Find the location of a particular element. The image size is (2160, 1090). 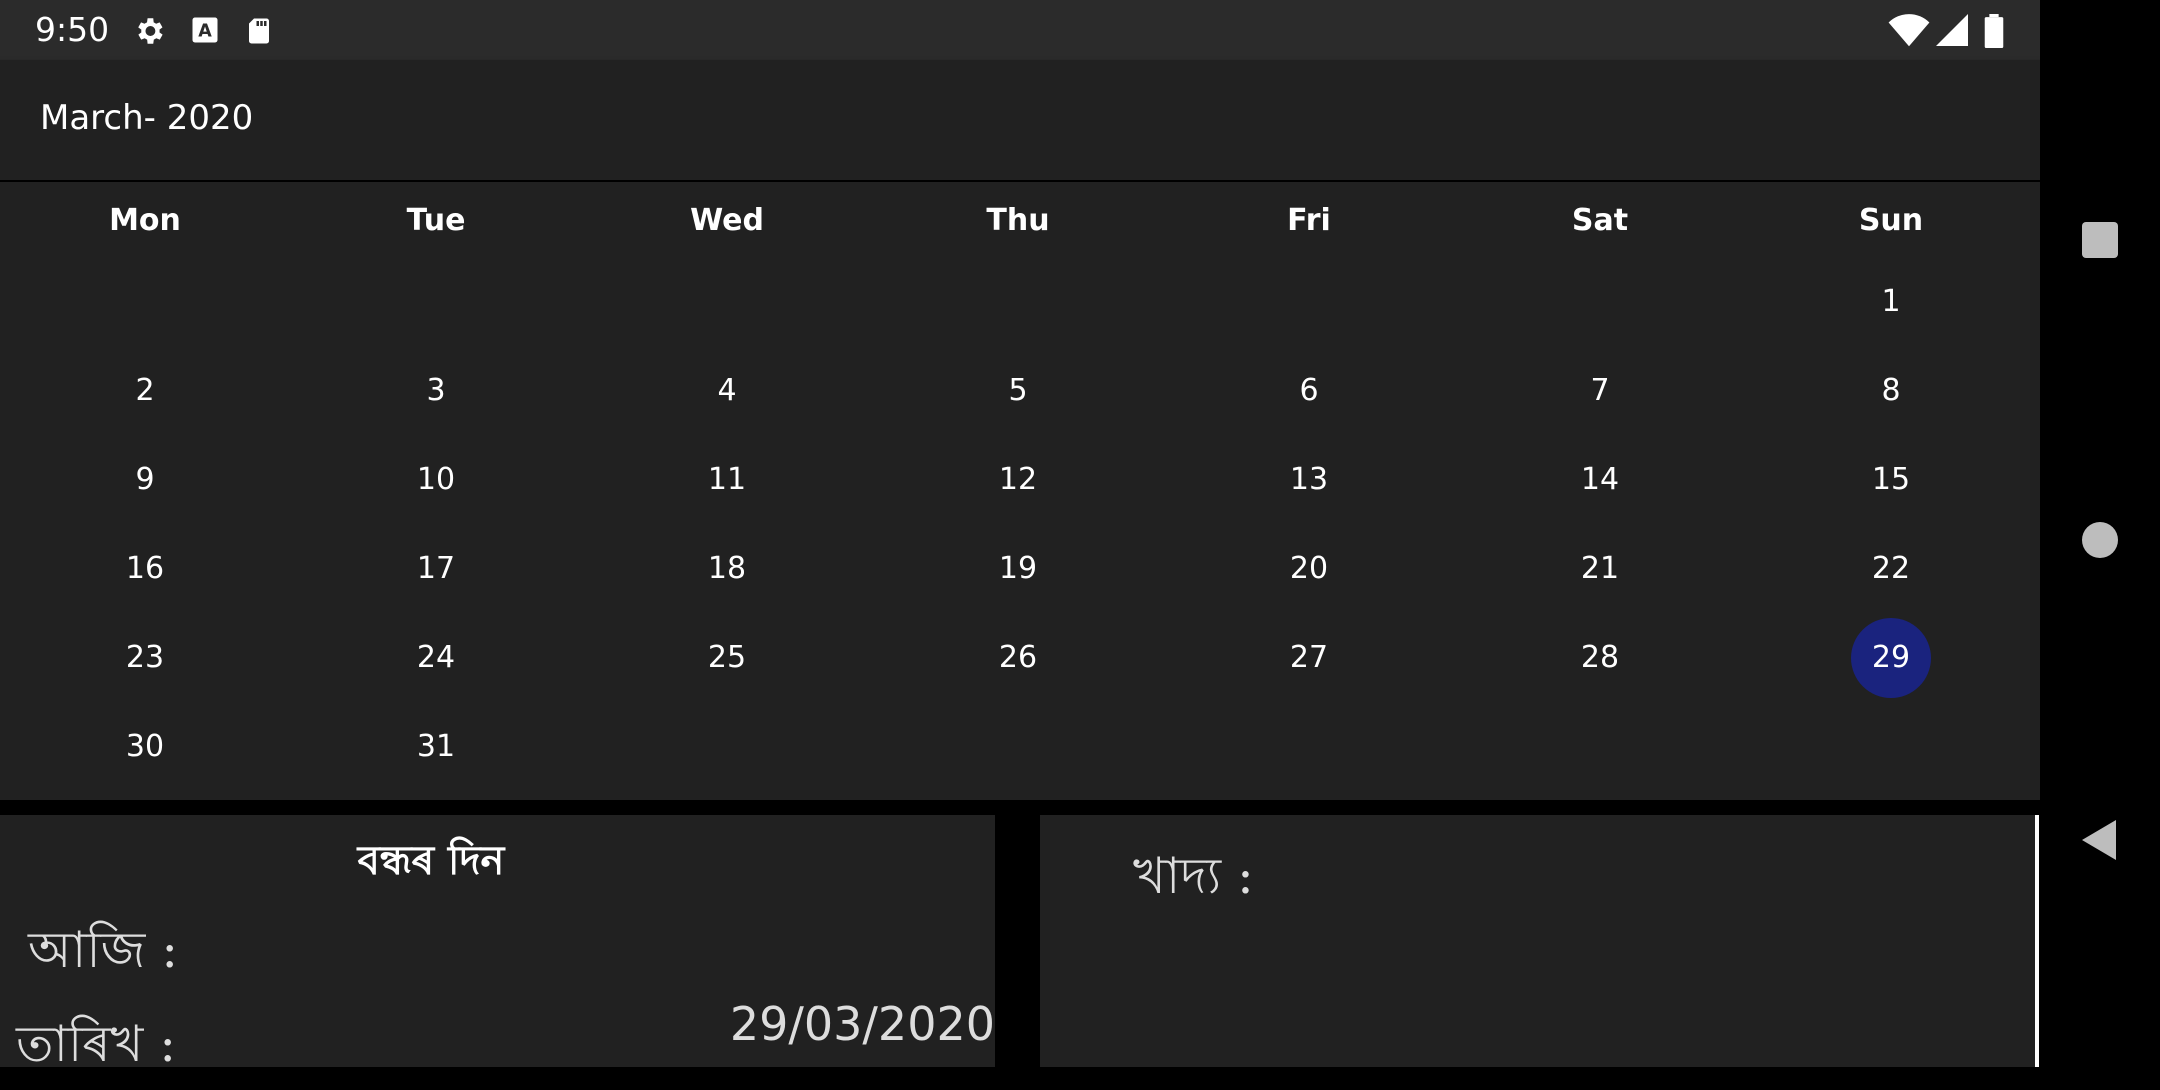

weekday-header-thu: Thu is located at coordinates (1018, 220).